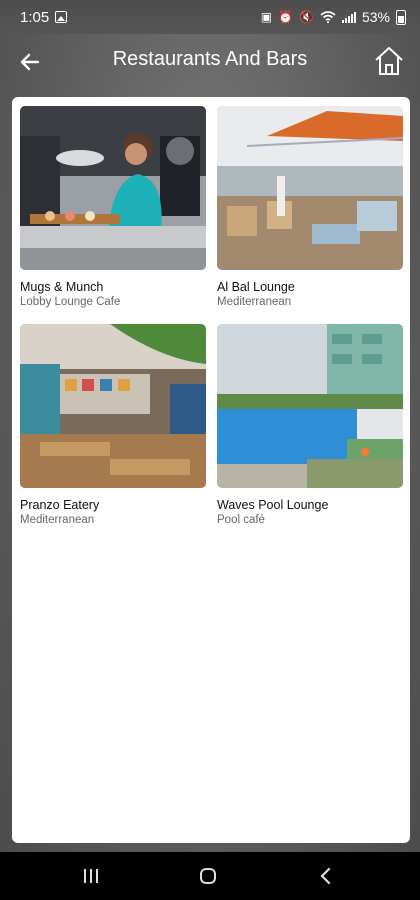 The width and height of the screenshot is (420, 900). What do you see at coordinates (91, 876) in the screenshot?
I see `recent-apps-icon` at bounding box center [91, 876].